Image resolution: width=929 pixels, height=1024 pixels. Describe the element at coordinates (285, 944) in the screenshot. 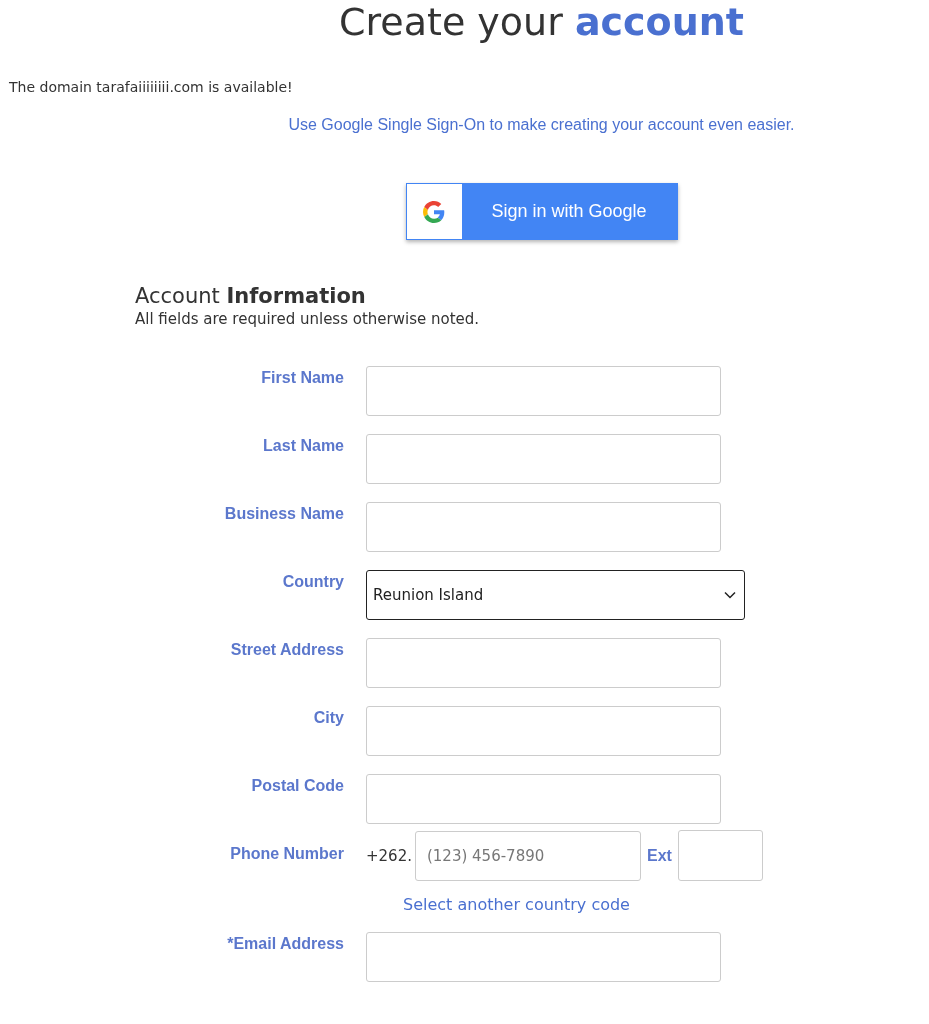

I see `field-label: *Email Address` at that location.